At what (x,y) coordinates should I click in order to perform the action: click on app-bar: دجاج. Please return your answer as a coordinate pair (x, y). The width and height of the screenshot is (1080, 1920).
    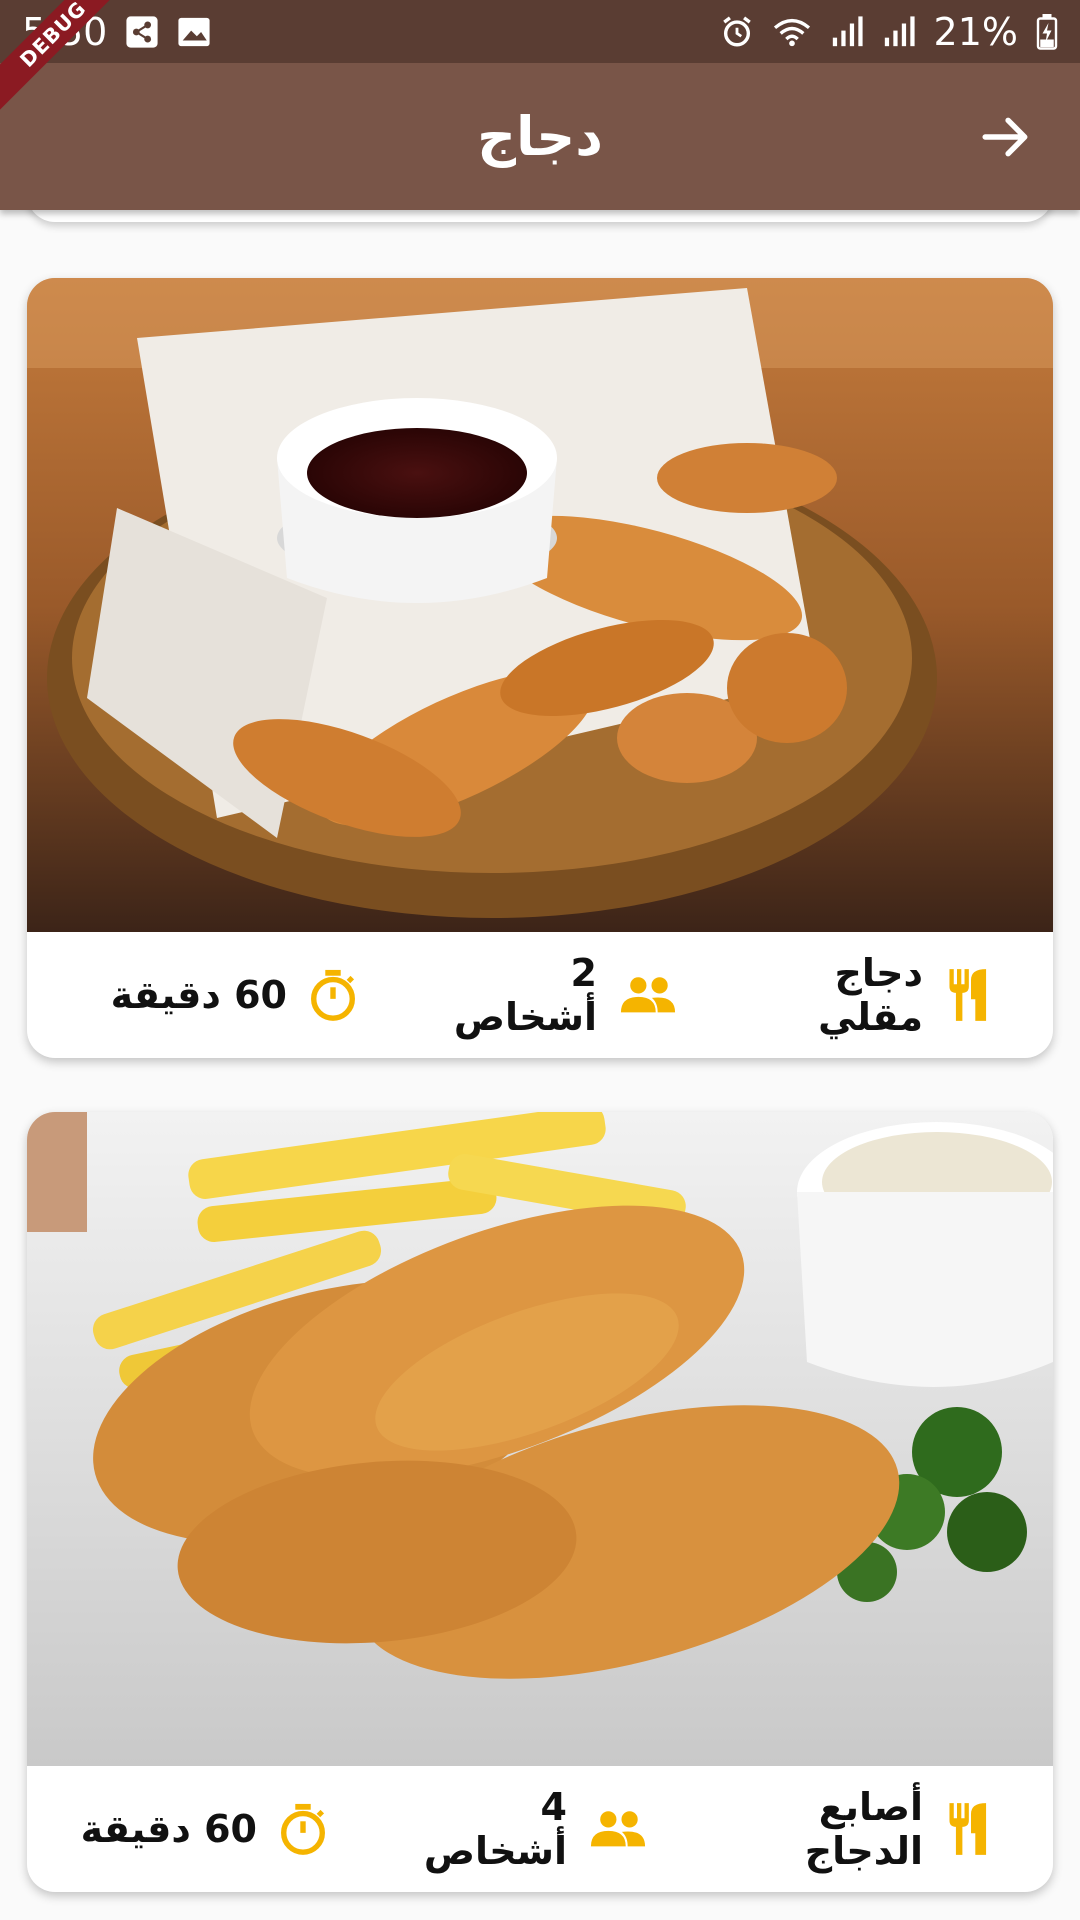
    Looking at the image, I should click on (540, 136).